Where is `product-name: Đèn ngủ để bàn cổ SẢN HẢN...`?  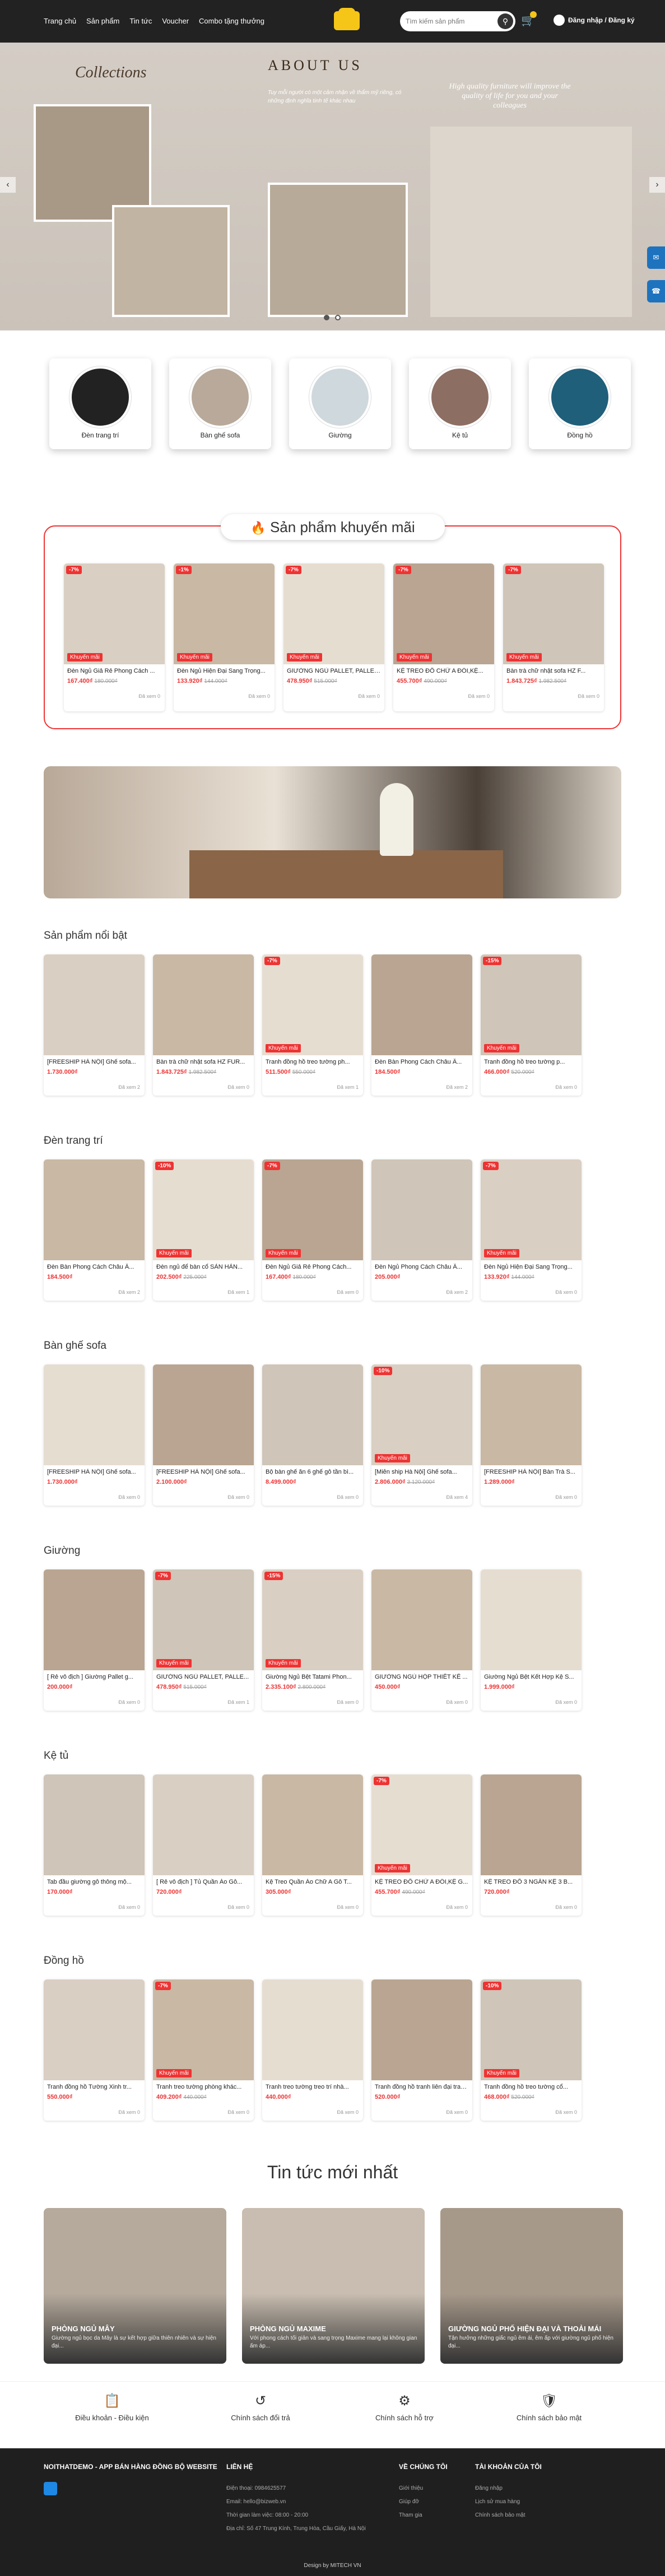
product-name: Đèn ngủ để bàn cổ SẢN HẢN... is located at coordinates (203, 1267).